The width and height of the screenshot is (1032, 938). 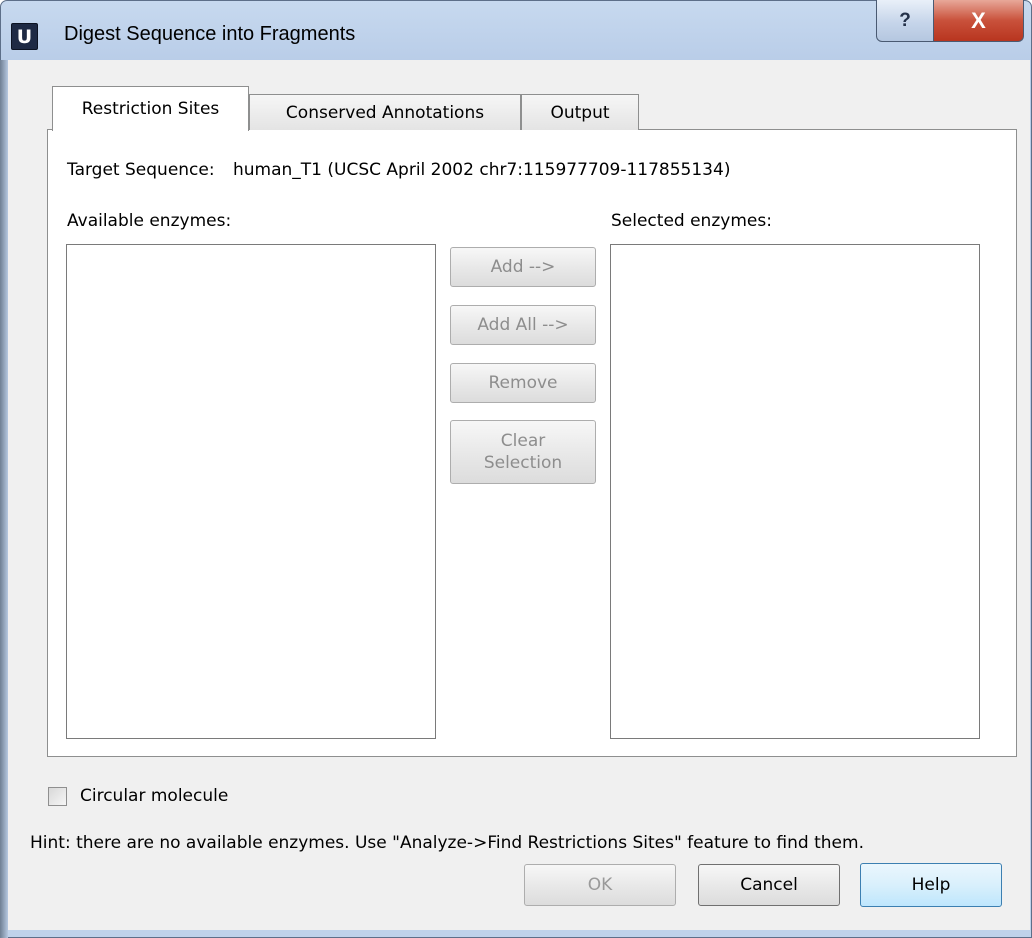 What do you see at coordinates (523, 452) in the screenshot?
I see `clear-selection-button: Clear Selection` at bounding box center [523, 452].